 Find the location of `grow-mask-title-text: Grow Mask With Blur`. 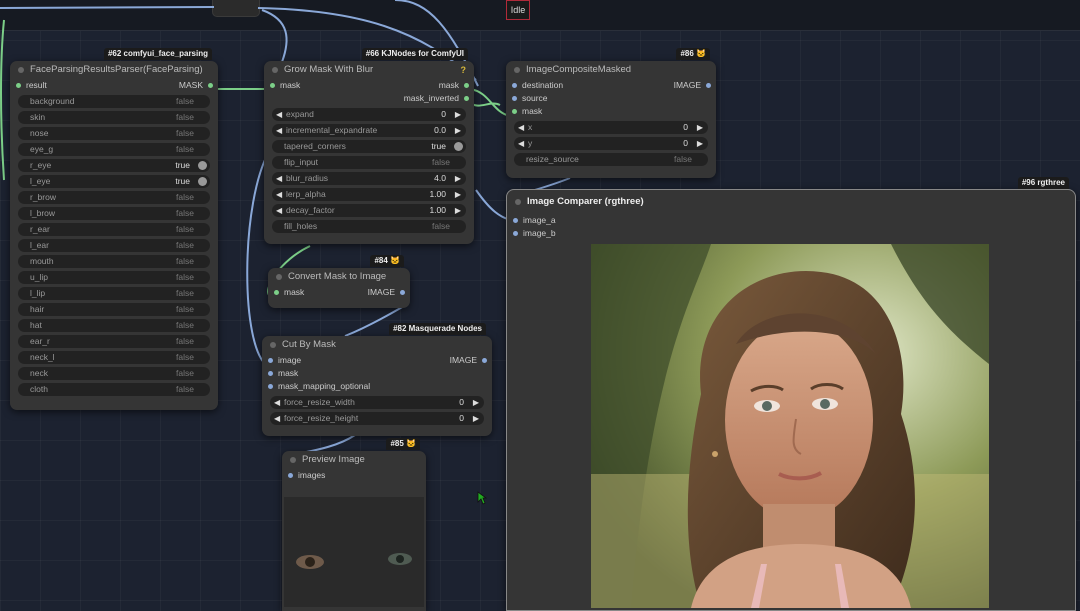

grow-mask-title-text: Grow Mask With Blur is located at coordinates (329, 69).